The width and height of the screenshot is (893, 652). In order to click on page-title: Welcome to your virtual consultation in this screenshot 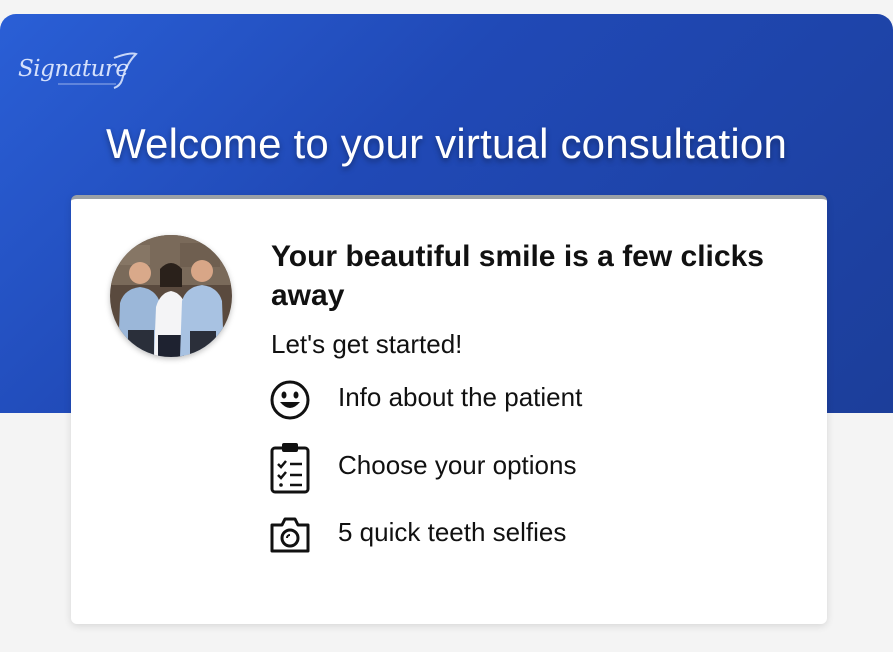, I will do `click(446, 143)`.